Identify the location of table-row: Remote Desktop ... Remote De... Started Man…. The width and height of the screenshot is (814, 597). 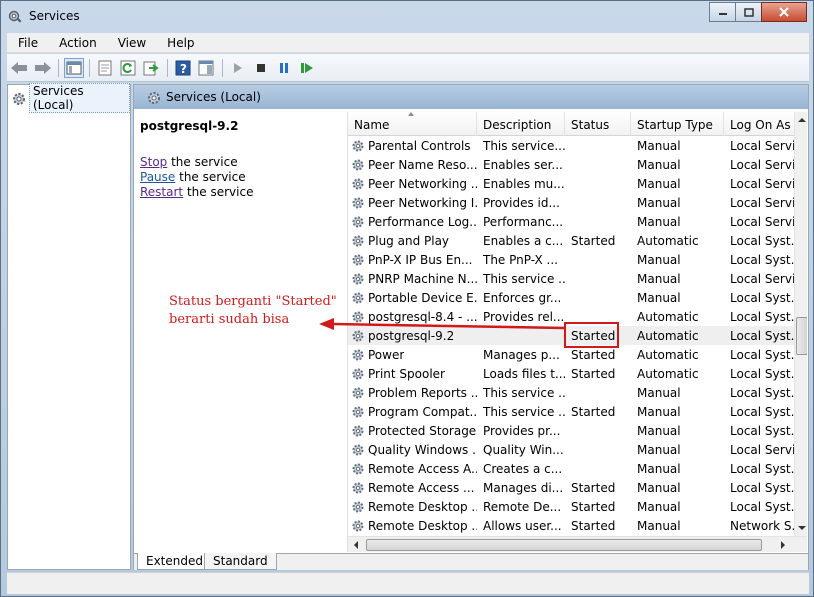
(571, 506).